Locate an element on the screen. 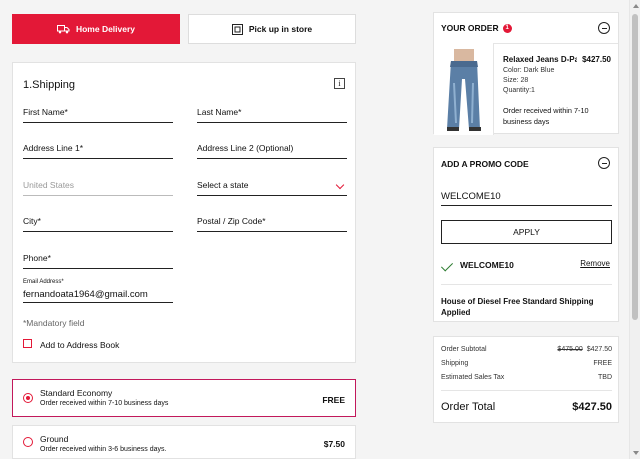  home-delivery-label: Home Delivery is located at coordinates (105, 29).